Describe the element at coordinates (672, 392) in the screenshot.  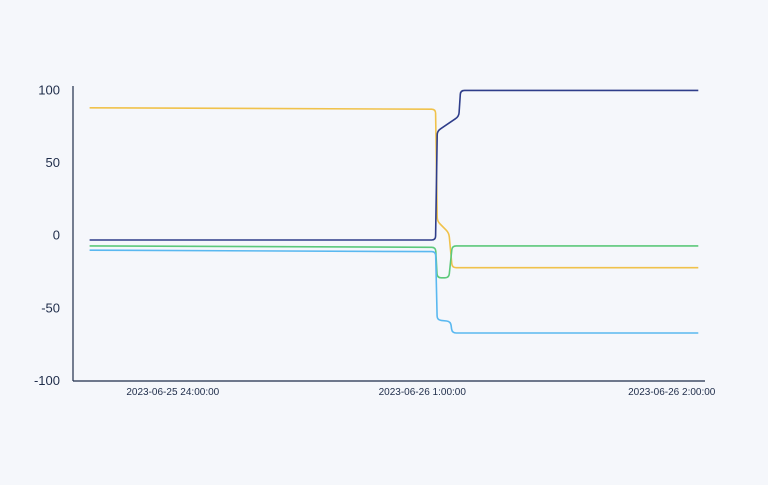
I see `x-tick-label: 2023-06-26 2:00:00` at that location.